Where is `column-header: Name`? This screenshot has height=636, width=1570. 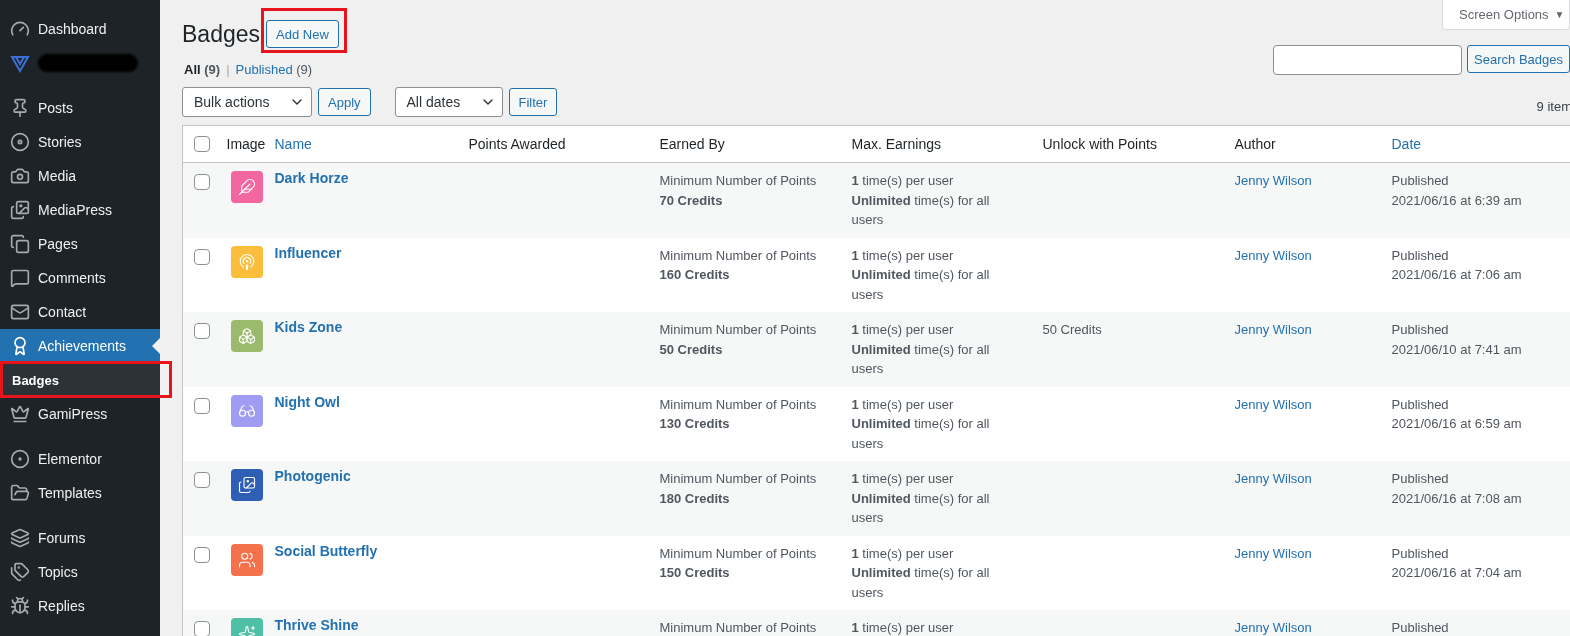 column-header: Name is located at coordinates (365, 144).